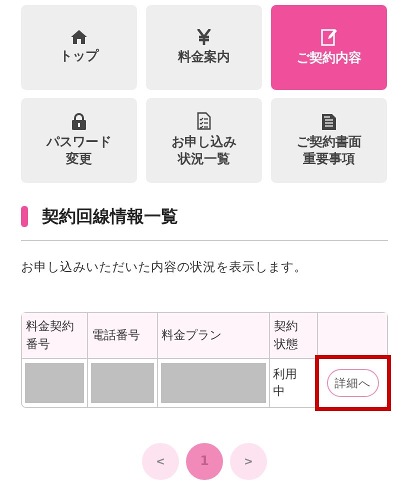  Describe the element at coordinates (123, 336) in the screenshot. I see `column-header: 電話番号` at that location.